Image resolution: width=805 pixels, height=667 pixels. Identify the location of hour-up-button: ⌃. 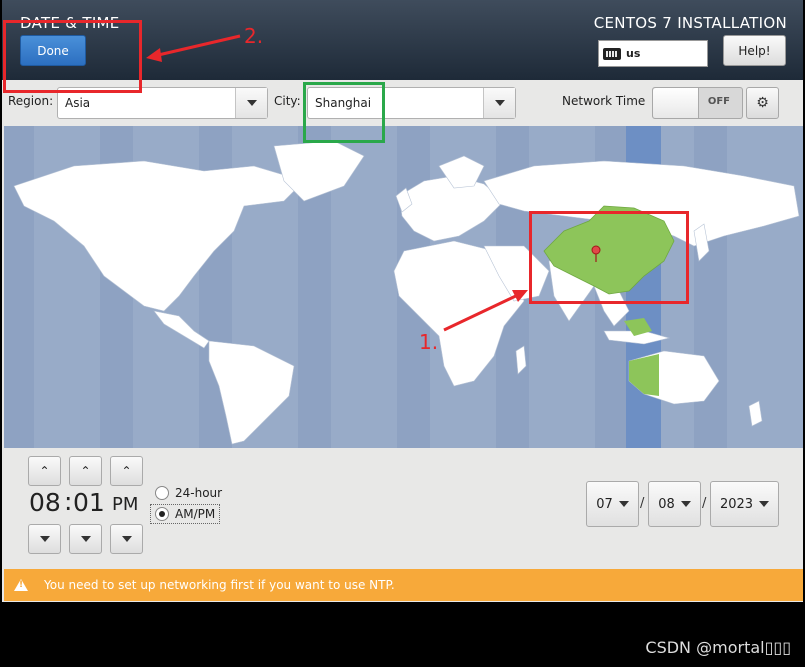
(44, 471).